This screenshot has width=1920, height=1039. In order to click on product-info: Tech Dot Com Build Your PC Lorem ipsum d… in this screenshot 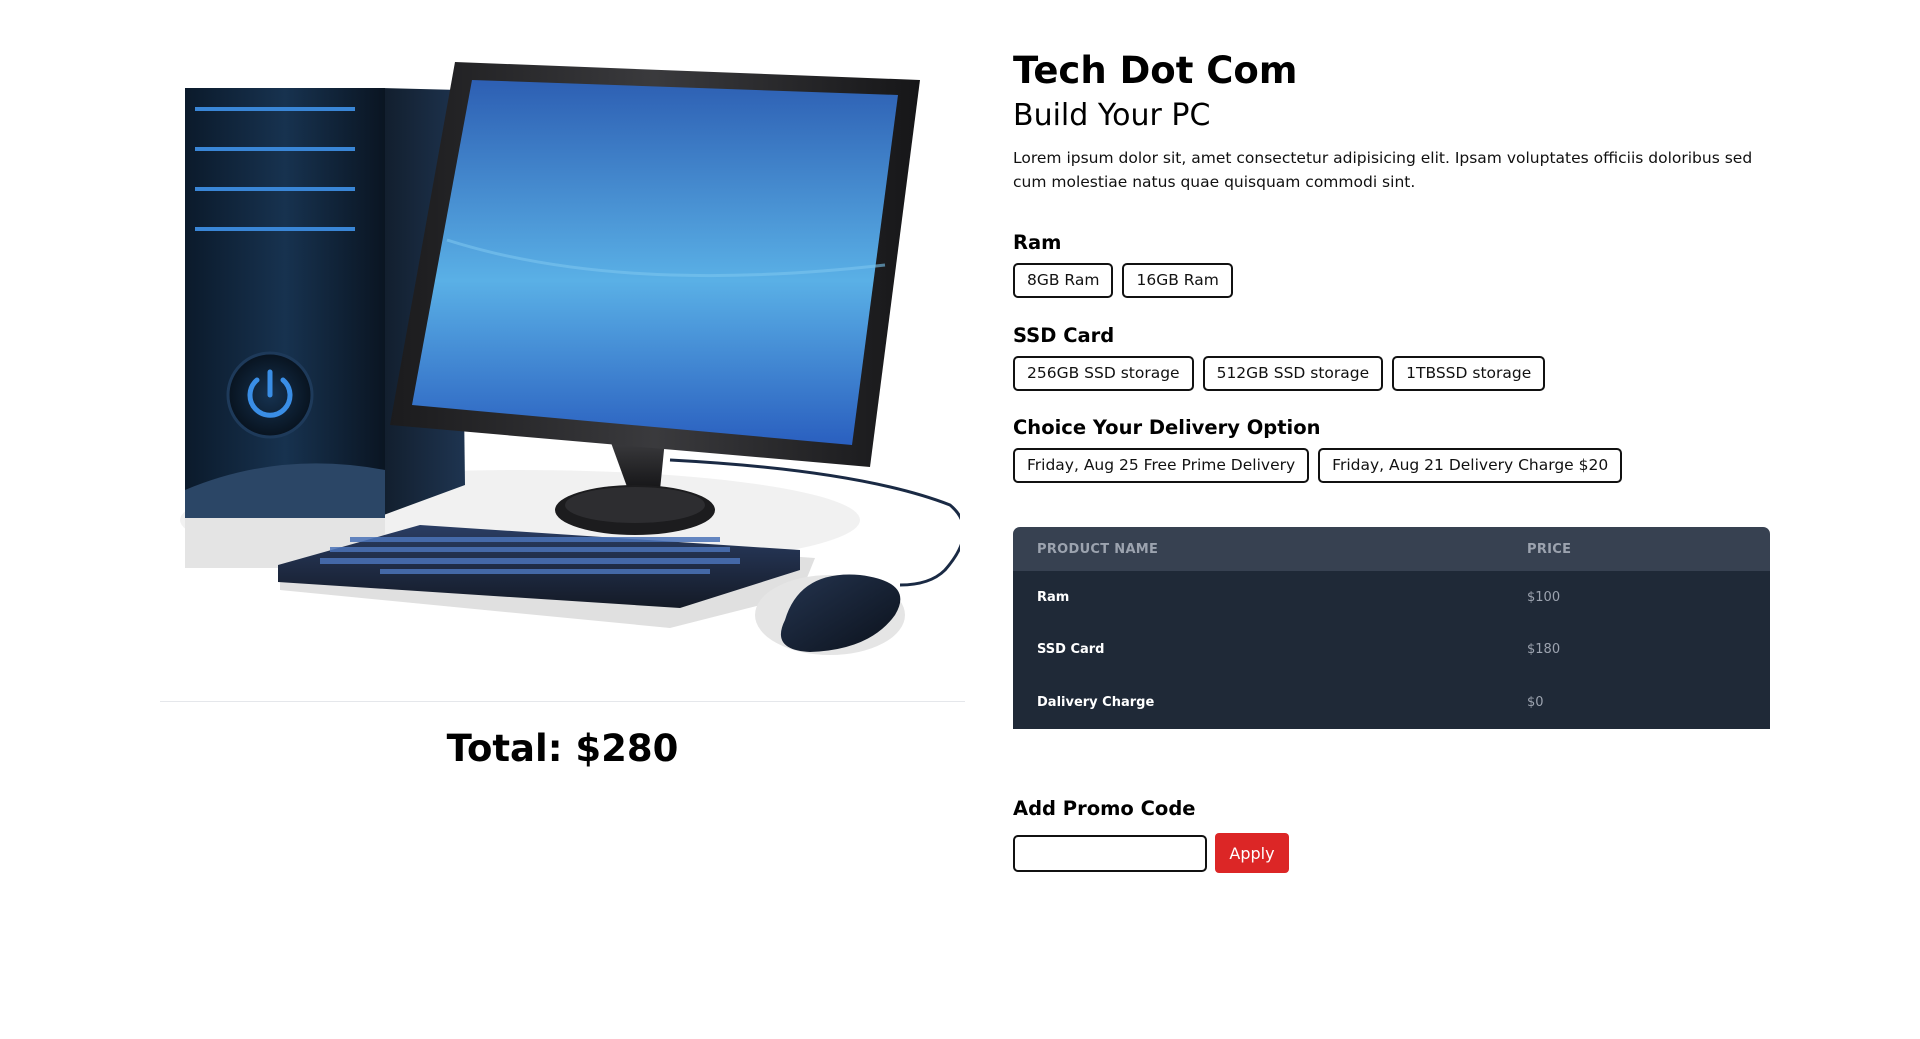, I will do `click(1393, 120)`.